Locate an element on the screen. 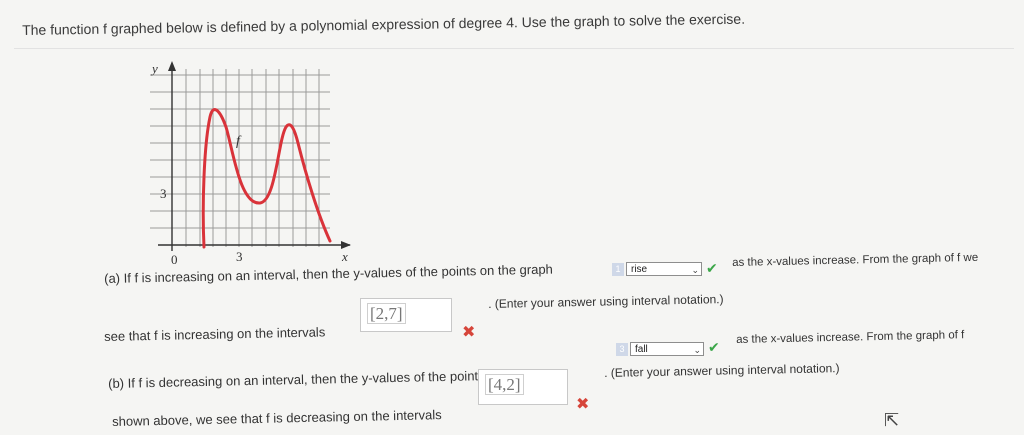  y-axis-label: y is located at coordinates (154, 68).